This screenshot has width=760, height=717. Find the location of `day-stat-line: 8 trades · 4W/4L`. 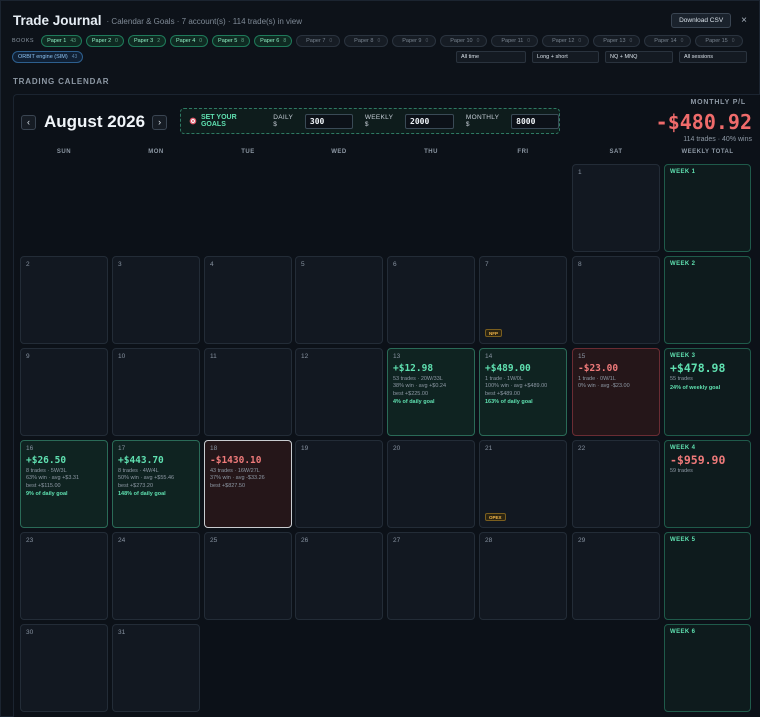

day-stat-line: 8 trades · 4W/4L is located at coordinates (138, 470).